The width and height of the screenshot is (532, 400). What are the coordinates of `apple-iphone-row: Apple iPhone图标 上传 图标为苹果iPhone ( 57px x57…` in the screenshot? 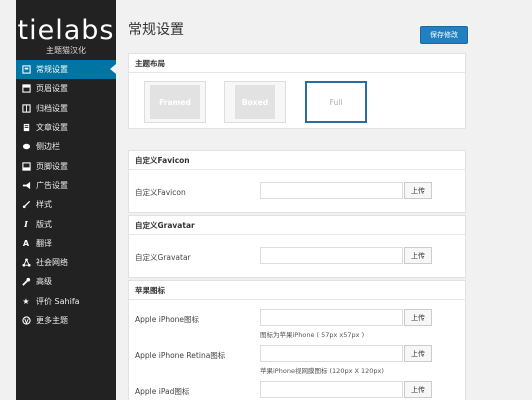 It's located at (297, 323).